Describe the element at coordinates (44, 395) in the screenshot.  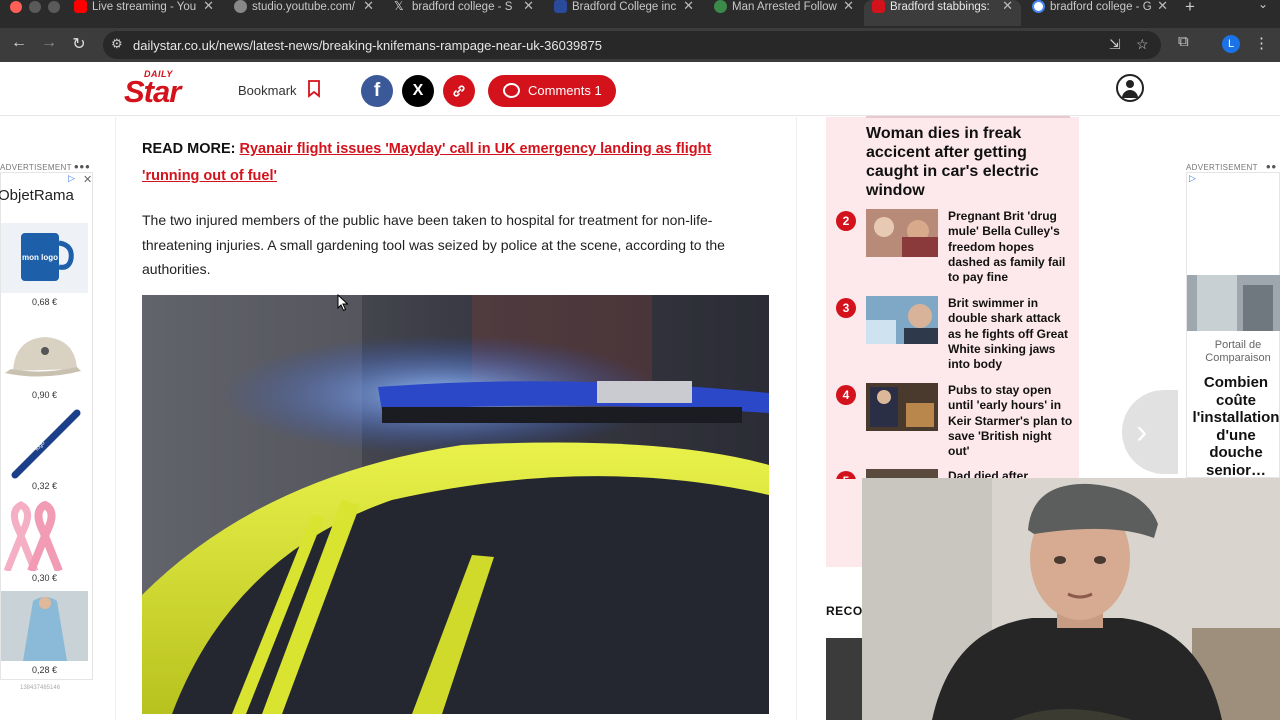
I see `ad-price: 0,90 €` at that location.